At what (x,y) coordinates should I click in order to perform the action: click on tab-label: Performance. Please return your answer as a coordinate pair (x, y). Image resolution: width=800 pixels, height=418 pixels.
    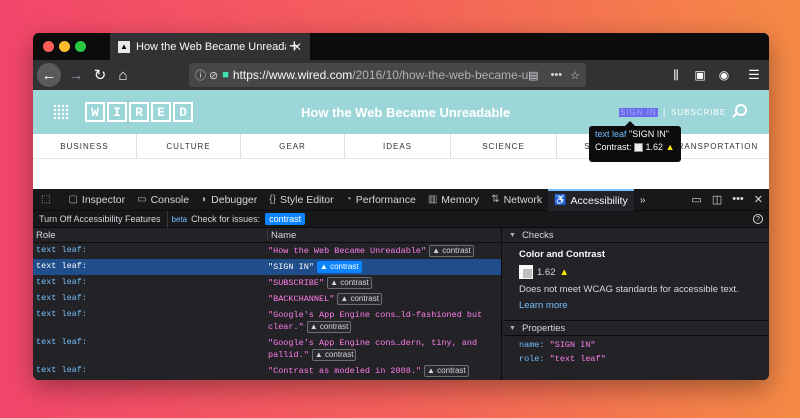
    Looking at the image, I should click on (385, 199).